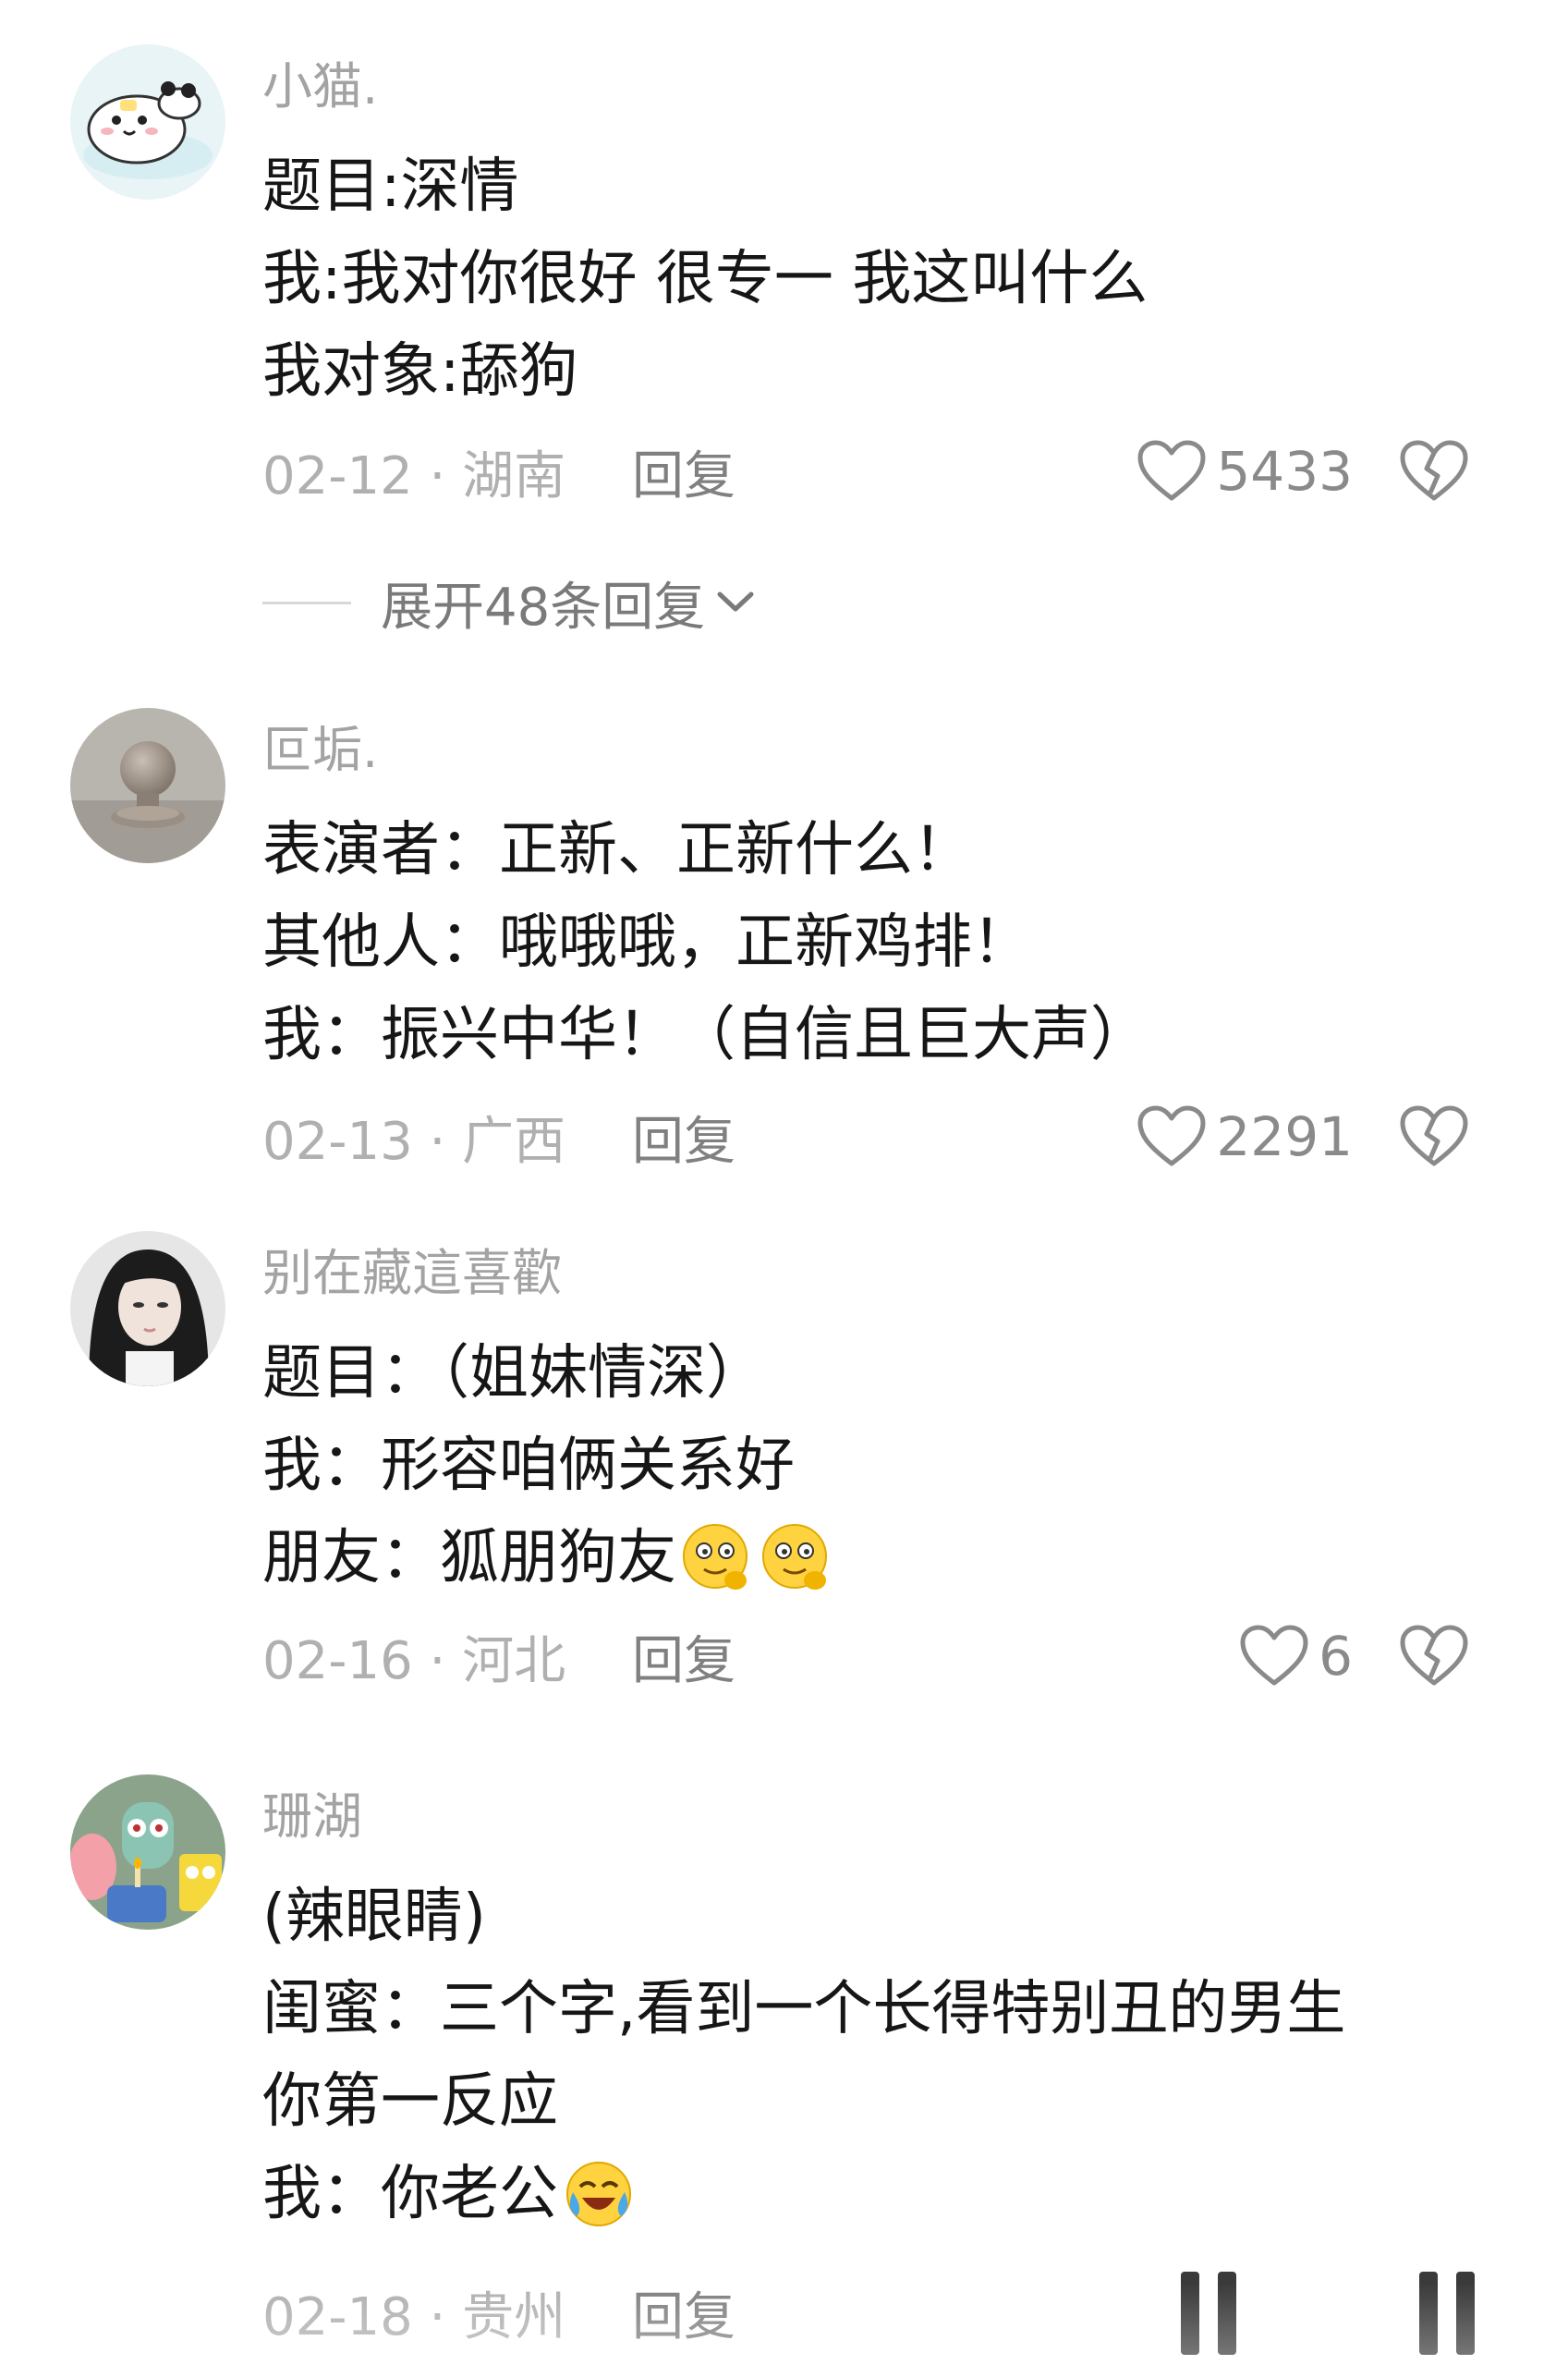 The height and width of the screenshot is (2365, 1568). I want to click on chevron-down-icon, so click(735, 601).